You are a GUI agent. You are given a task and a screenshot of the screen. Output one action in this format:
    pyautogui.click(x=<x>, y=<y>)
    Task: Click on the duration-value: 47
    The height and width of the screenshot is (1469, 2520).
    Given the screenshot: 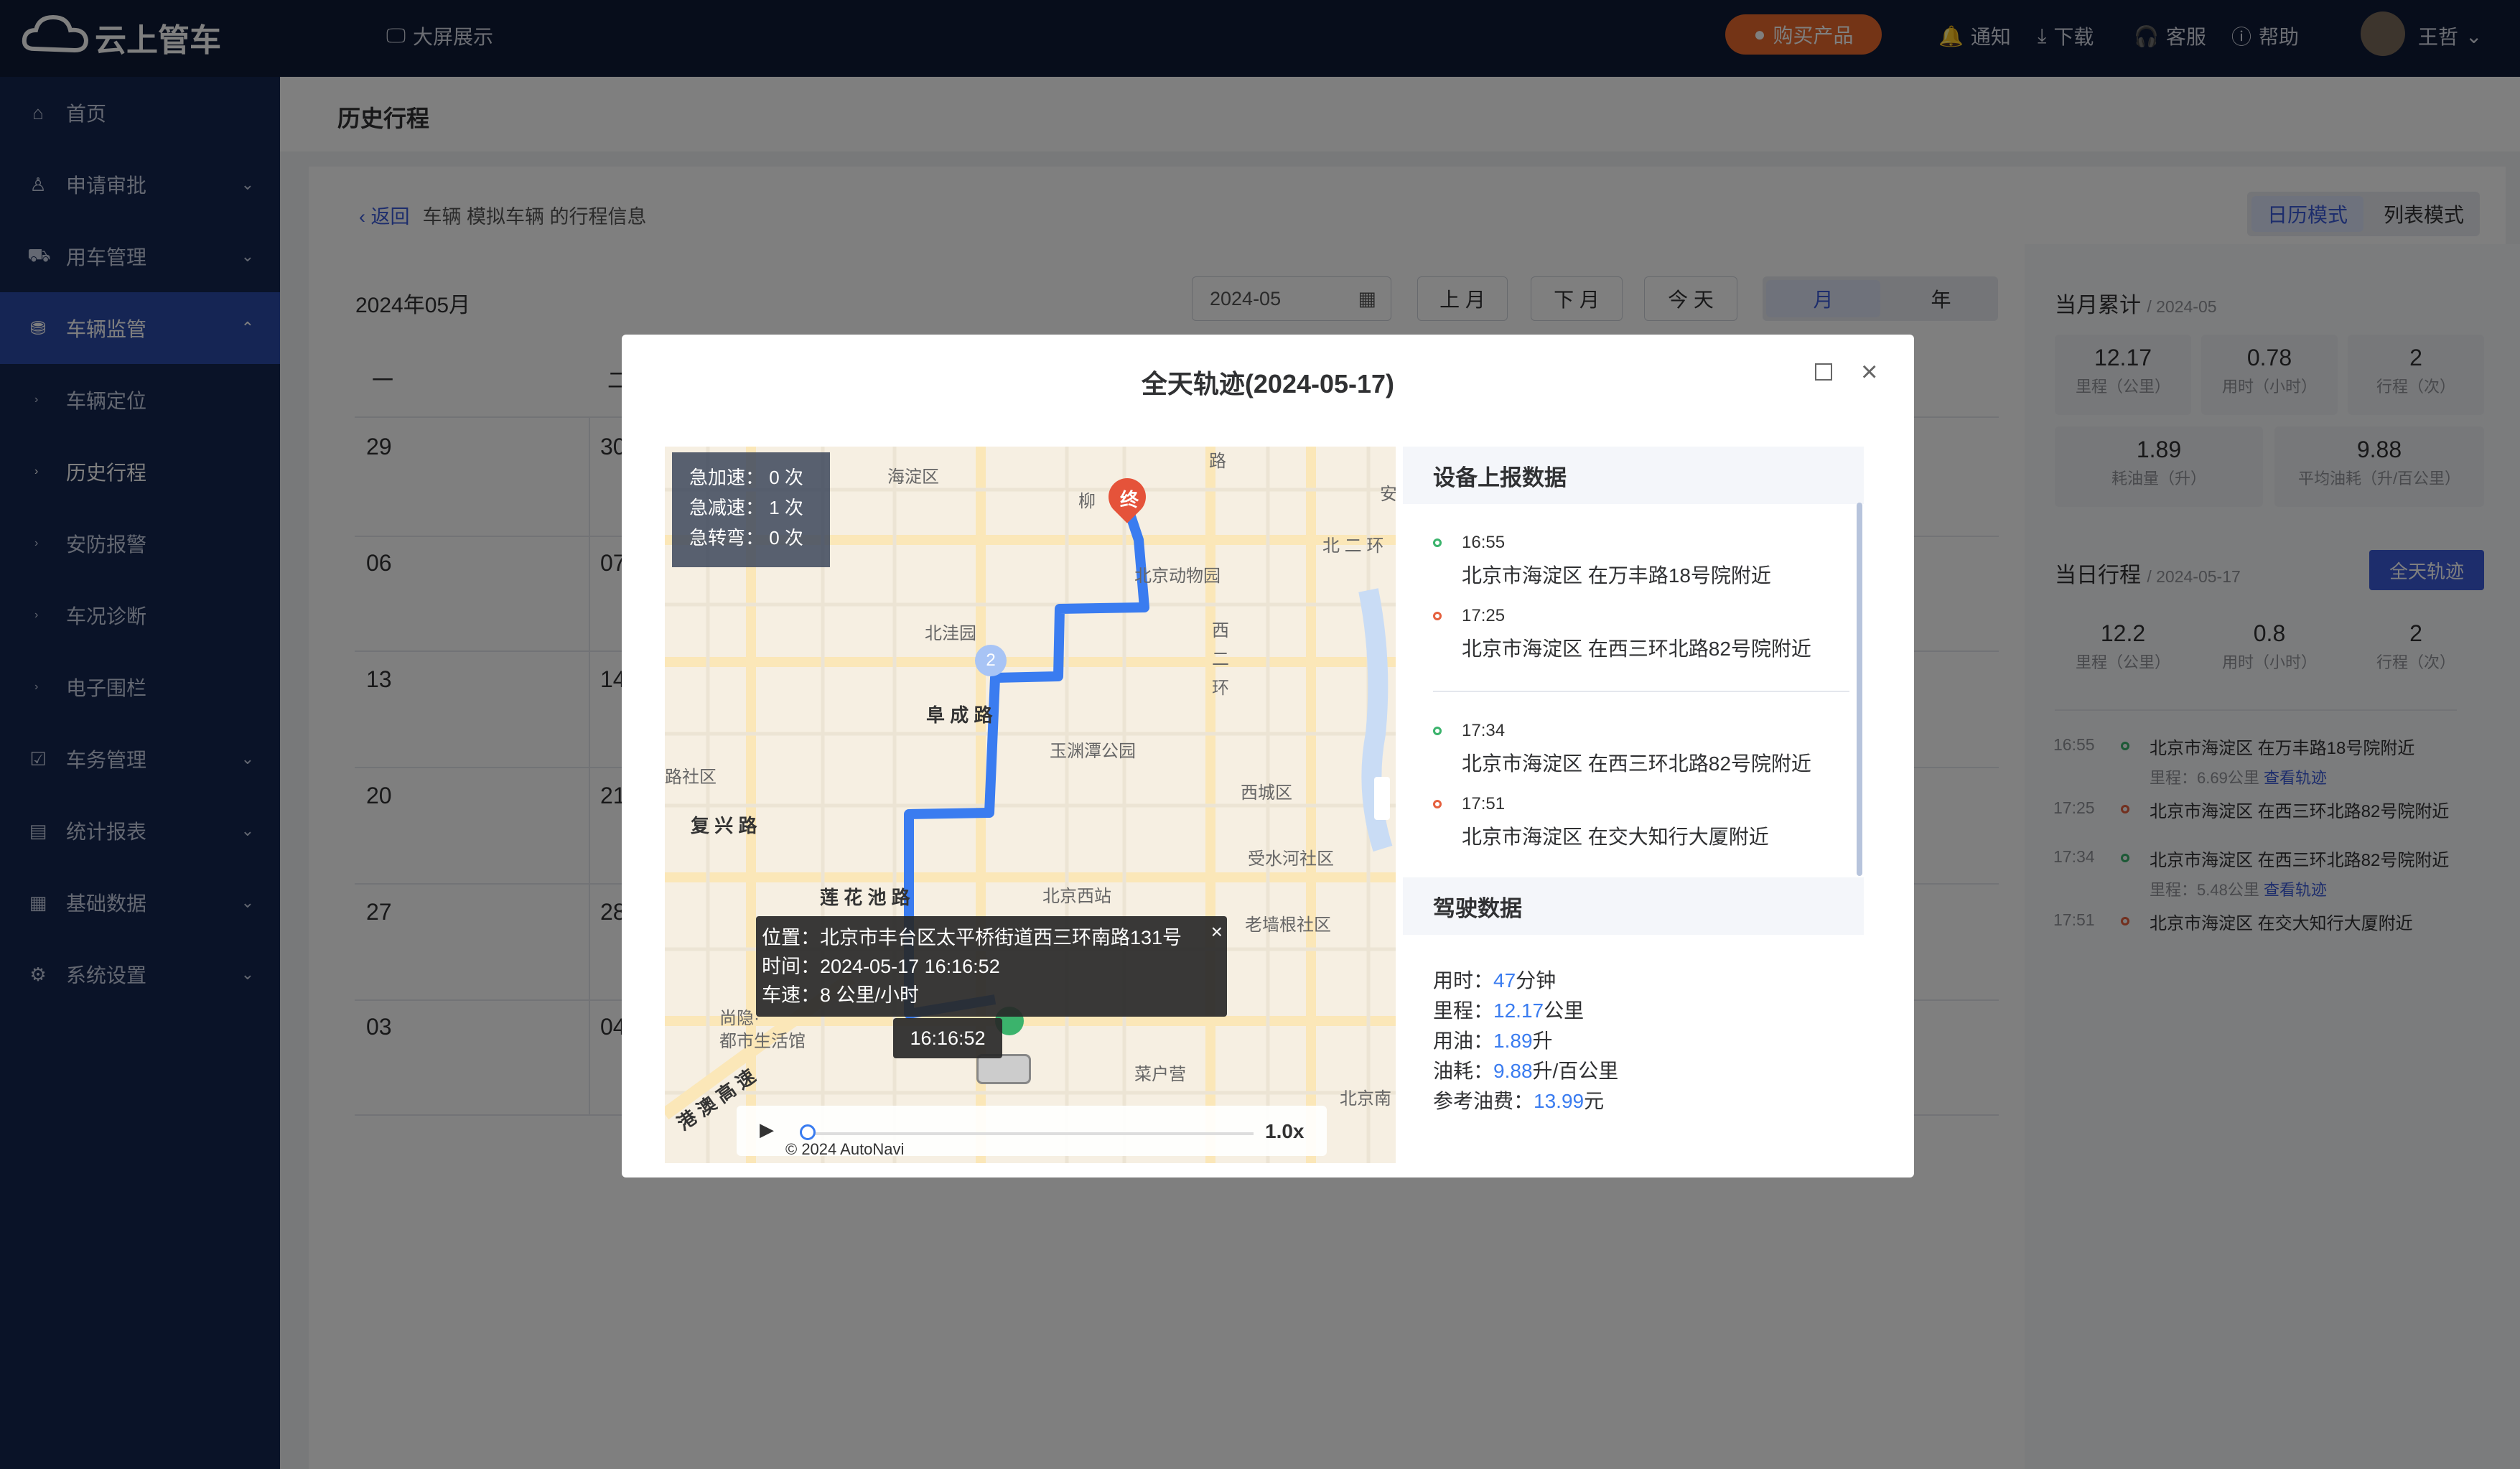 What is the action you would take?
    pyautogui.click(x=1504, y=981)
    